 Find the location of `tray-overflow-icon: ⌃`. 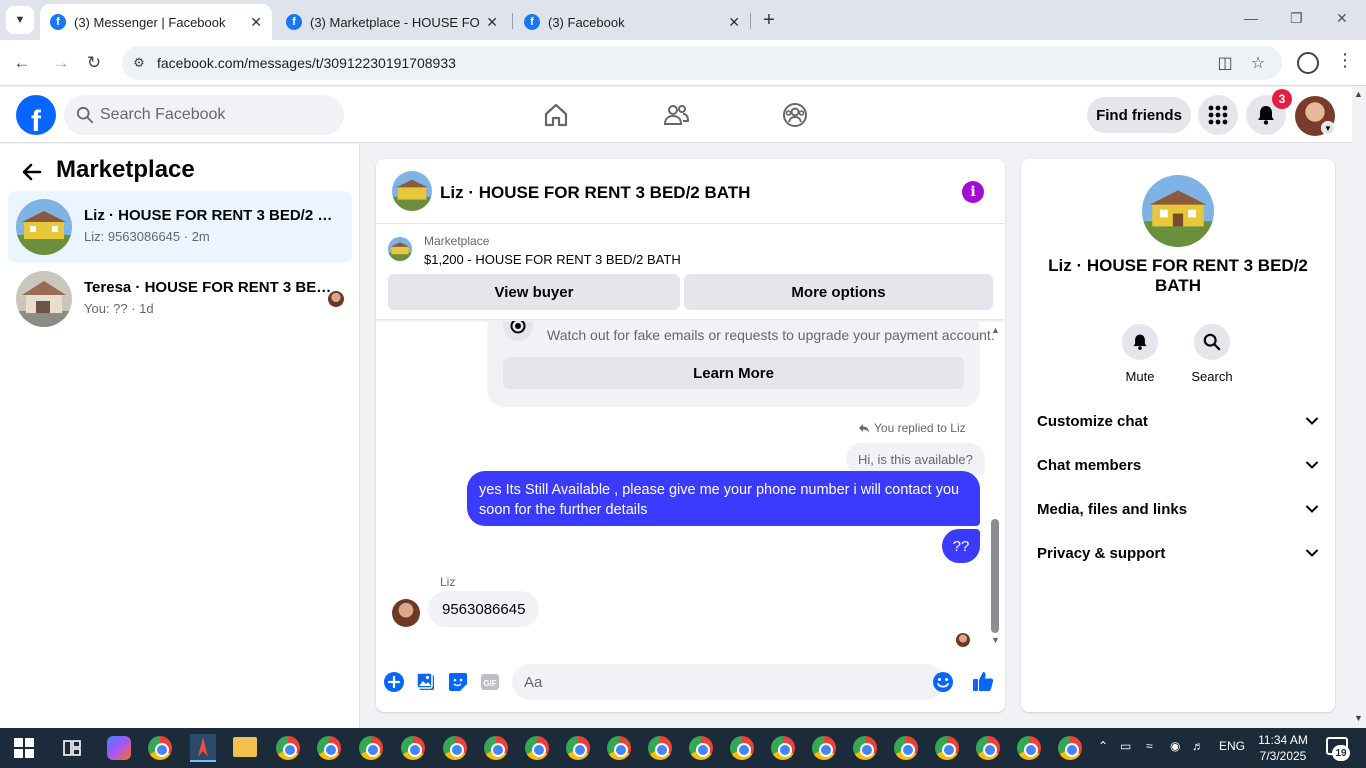

tray-overflow-icon: ⌃ is located at coordinates (1103, 746).